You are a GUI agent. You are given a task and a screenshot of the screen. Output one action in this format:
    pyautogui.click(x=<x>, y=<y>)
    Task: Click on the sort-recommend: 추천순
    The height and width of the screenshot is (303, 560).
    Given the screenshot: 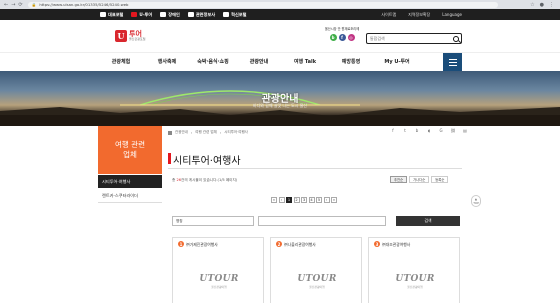 What is the action you would take?
    pyautogui.click(x=399, y=179)
    